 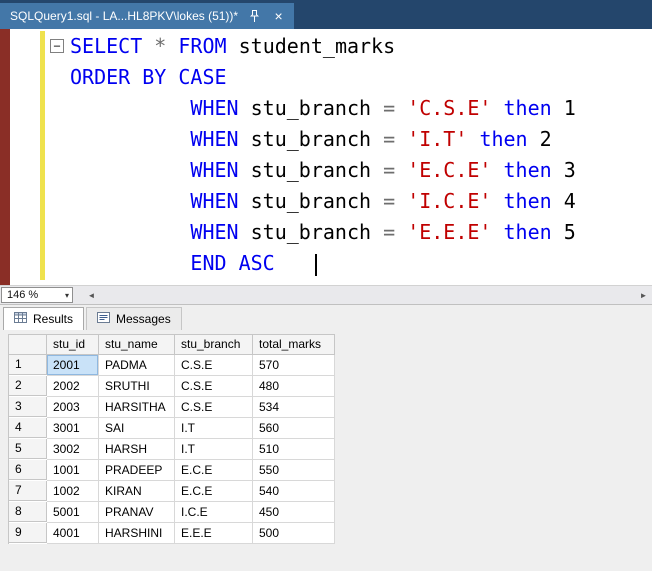 I want to click on column-header-stu_branch: stu_branch, so click(x=214, y=345).